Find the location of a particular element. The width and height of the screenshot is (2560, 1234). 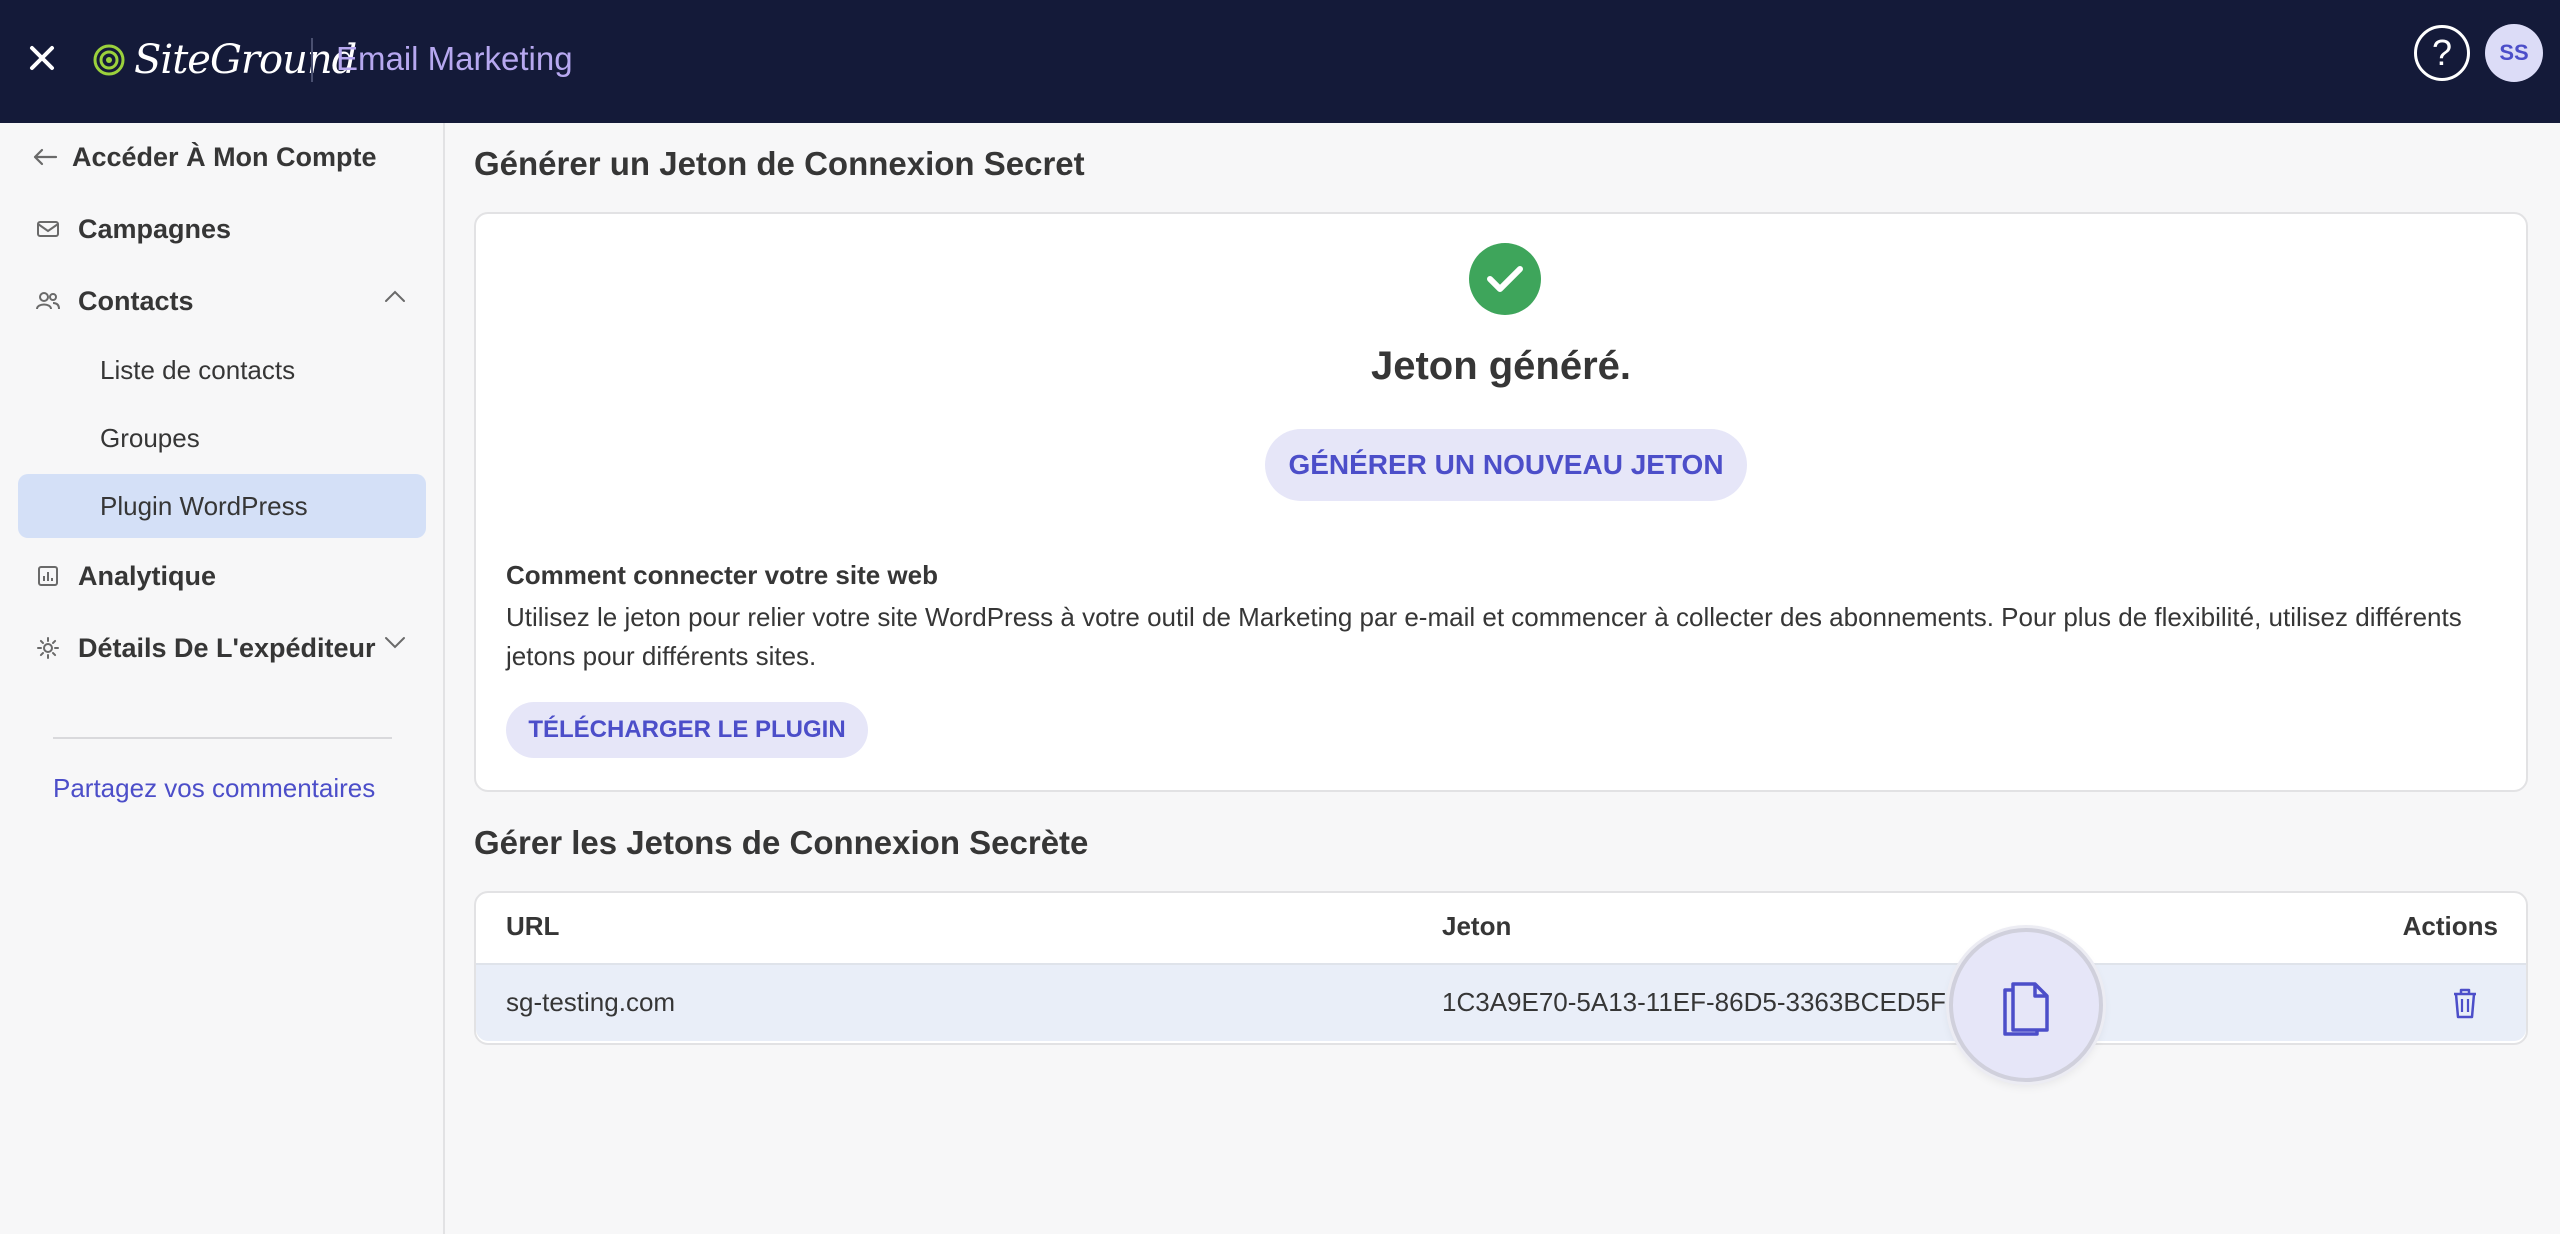

sidebar-item-analytique: Analytique is located at coordinates (222, 576).